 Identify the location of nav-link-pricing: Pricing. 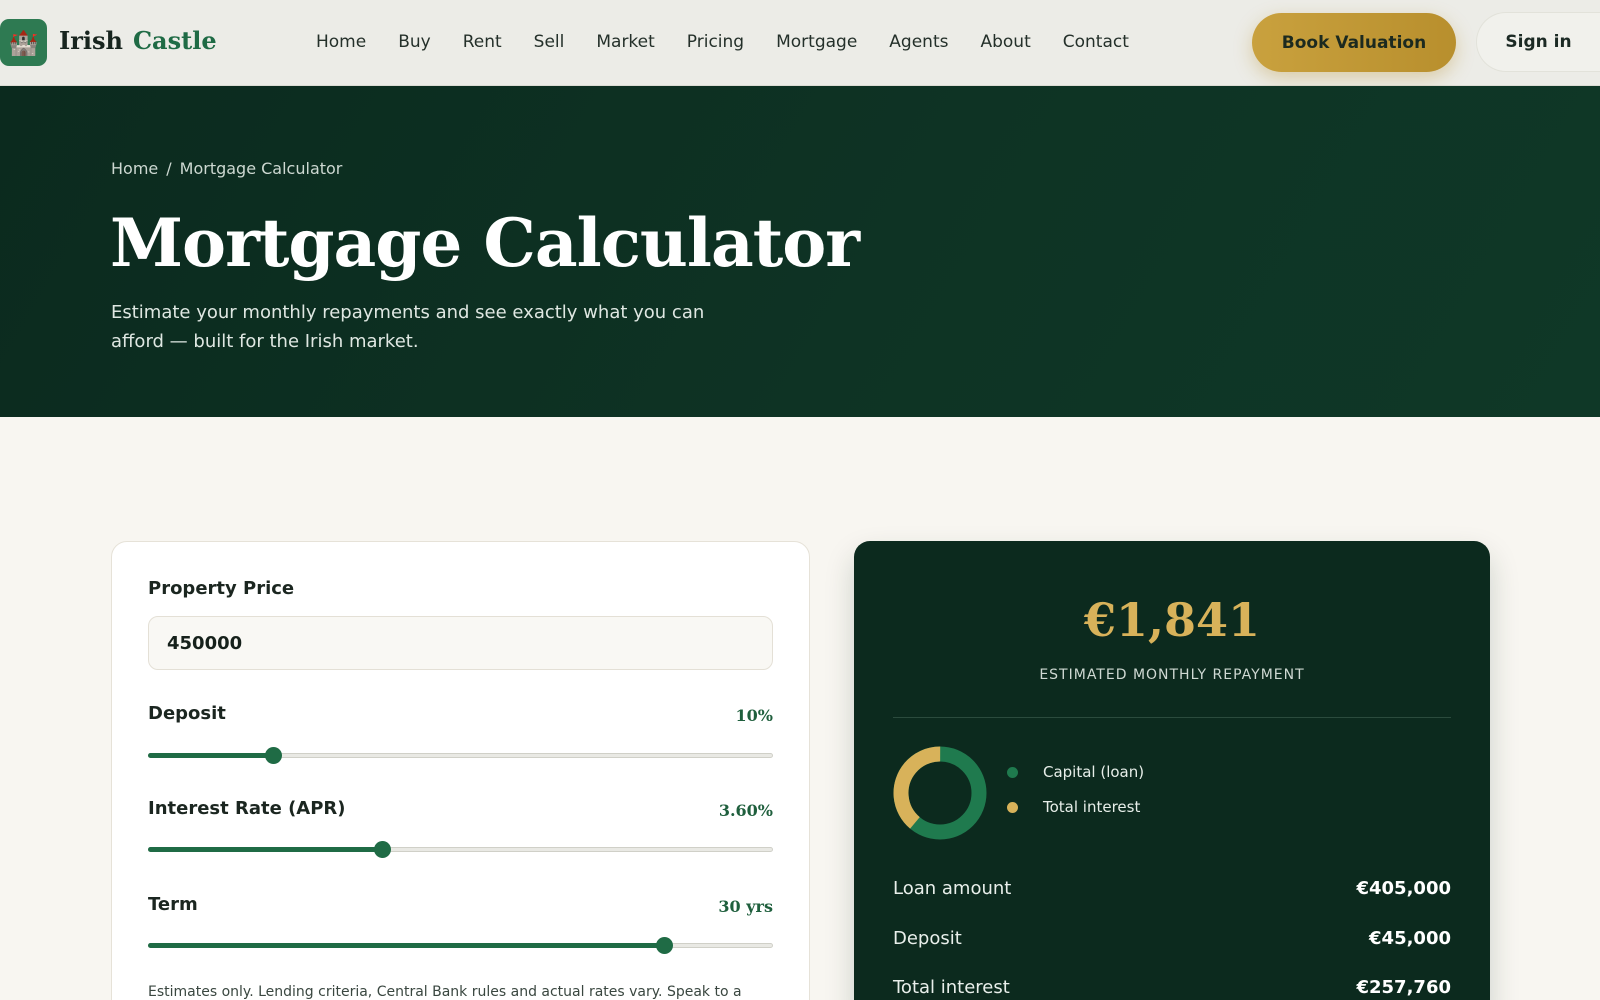
(715, 42).